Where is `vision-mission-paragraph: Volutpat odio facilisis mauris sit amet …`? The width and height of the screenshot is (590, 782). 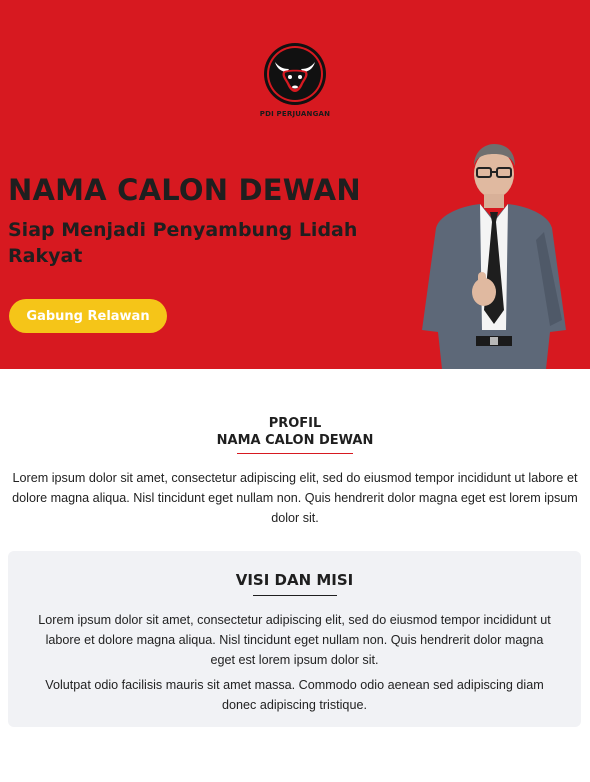 vision-mission-paragraph: Volutpat odio facilisis mauris sit amet … is located at coordinates (294, 695).